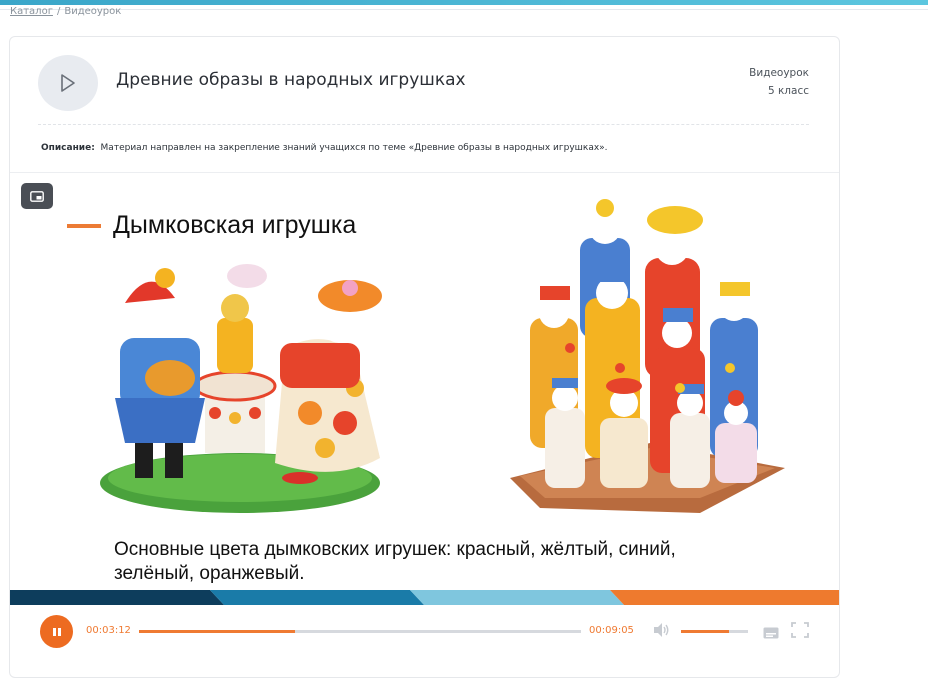  I want to click on captions-button, so click(771, 633).